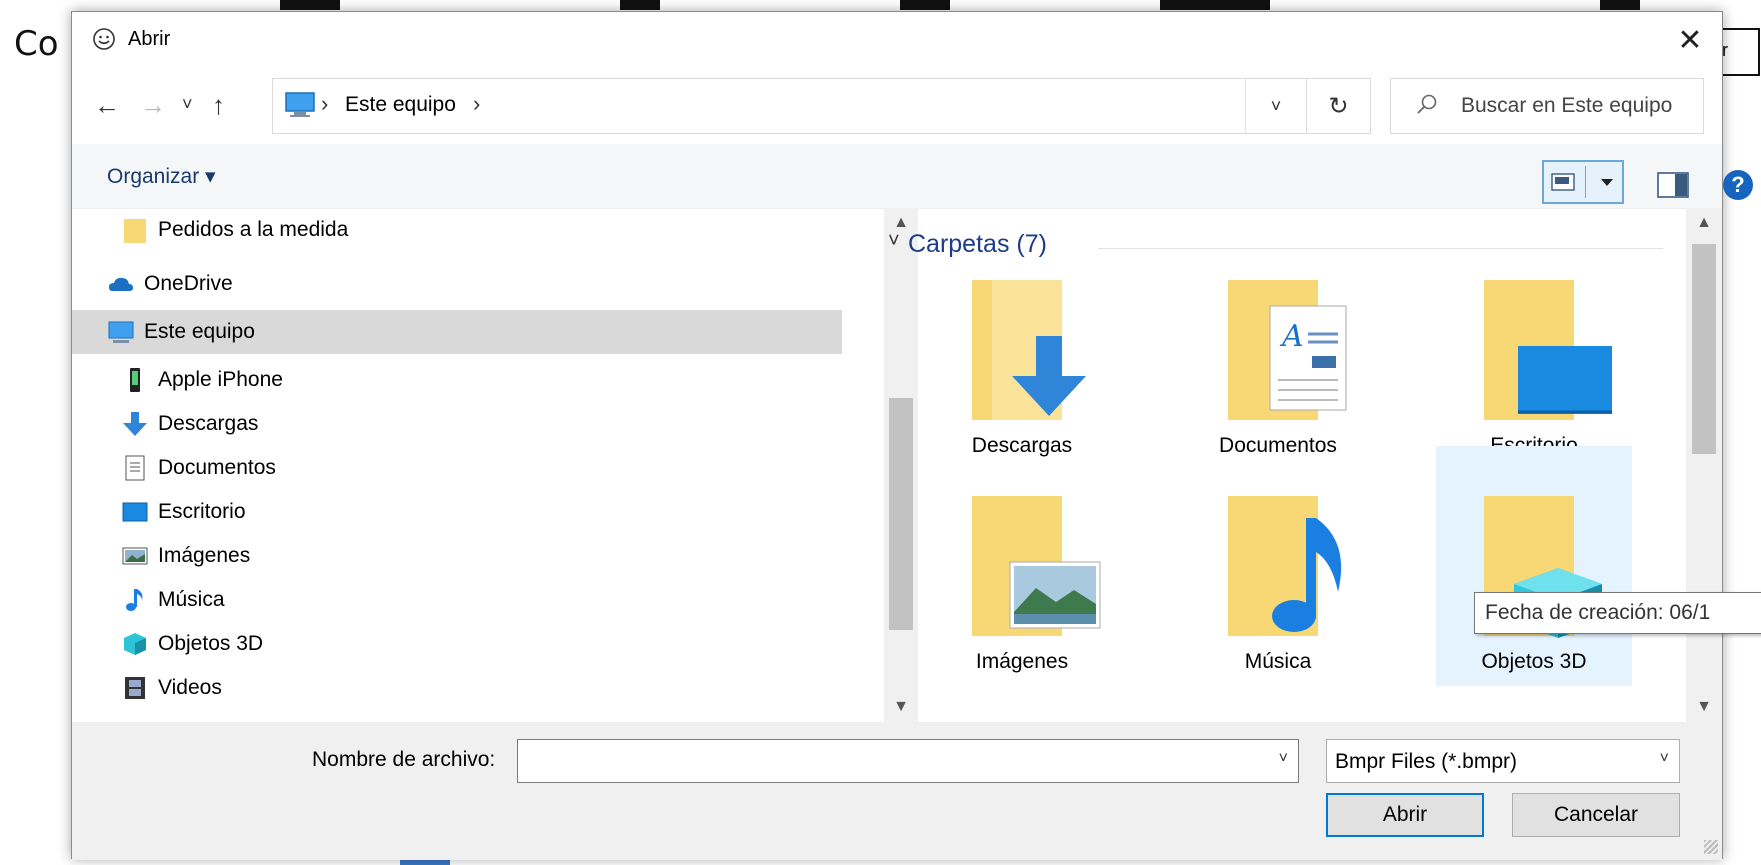 This screenshot has width=1761, height=865. Describe the element at coordinates (211, 643) in the screenshot. I see `nav-item-label: Objetos 3D` at that location.